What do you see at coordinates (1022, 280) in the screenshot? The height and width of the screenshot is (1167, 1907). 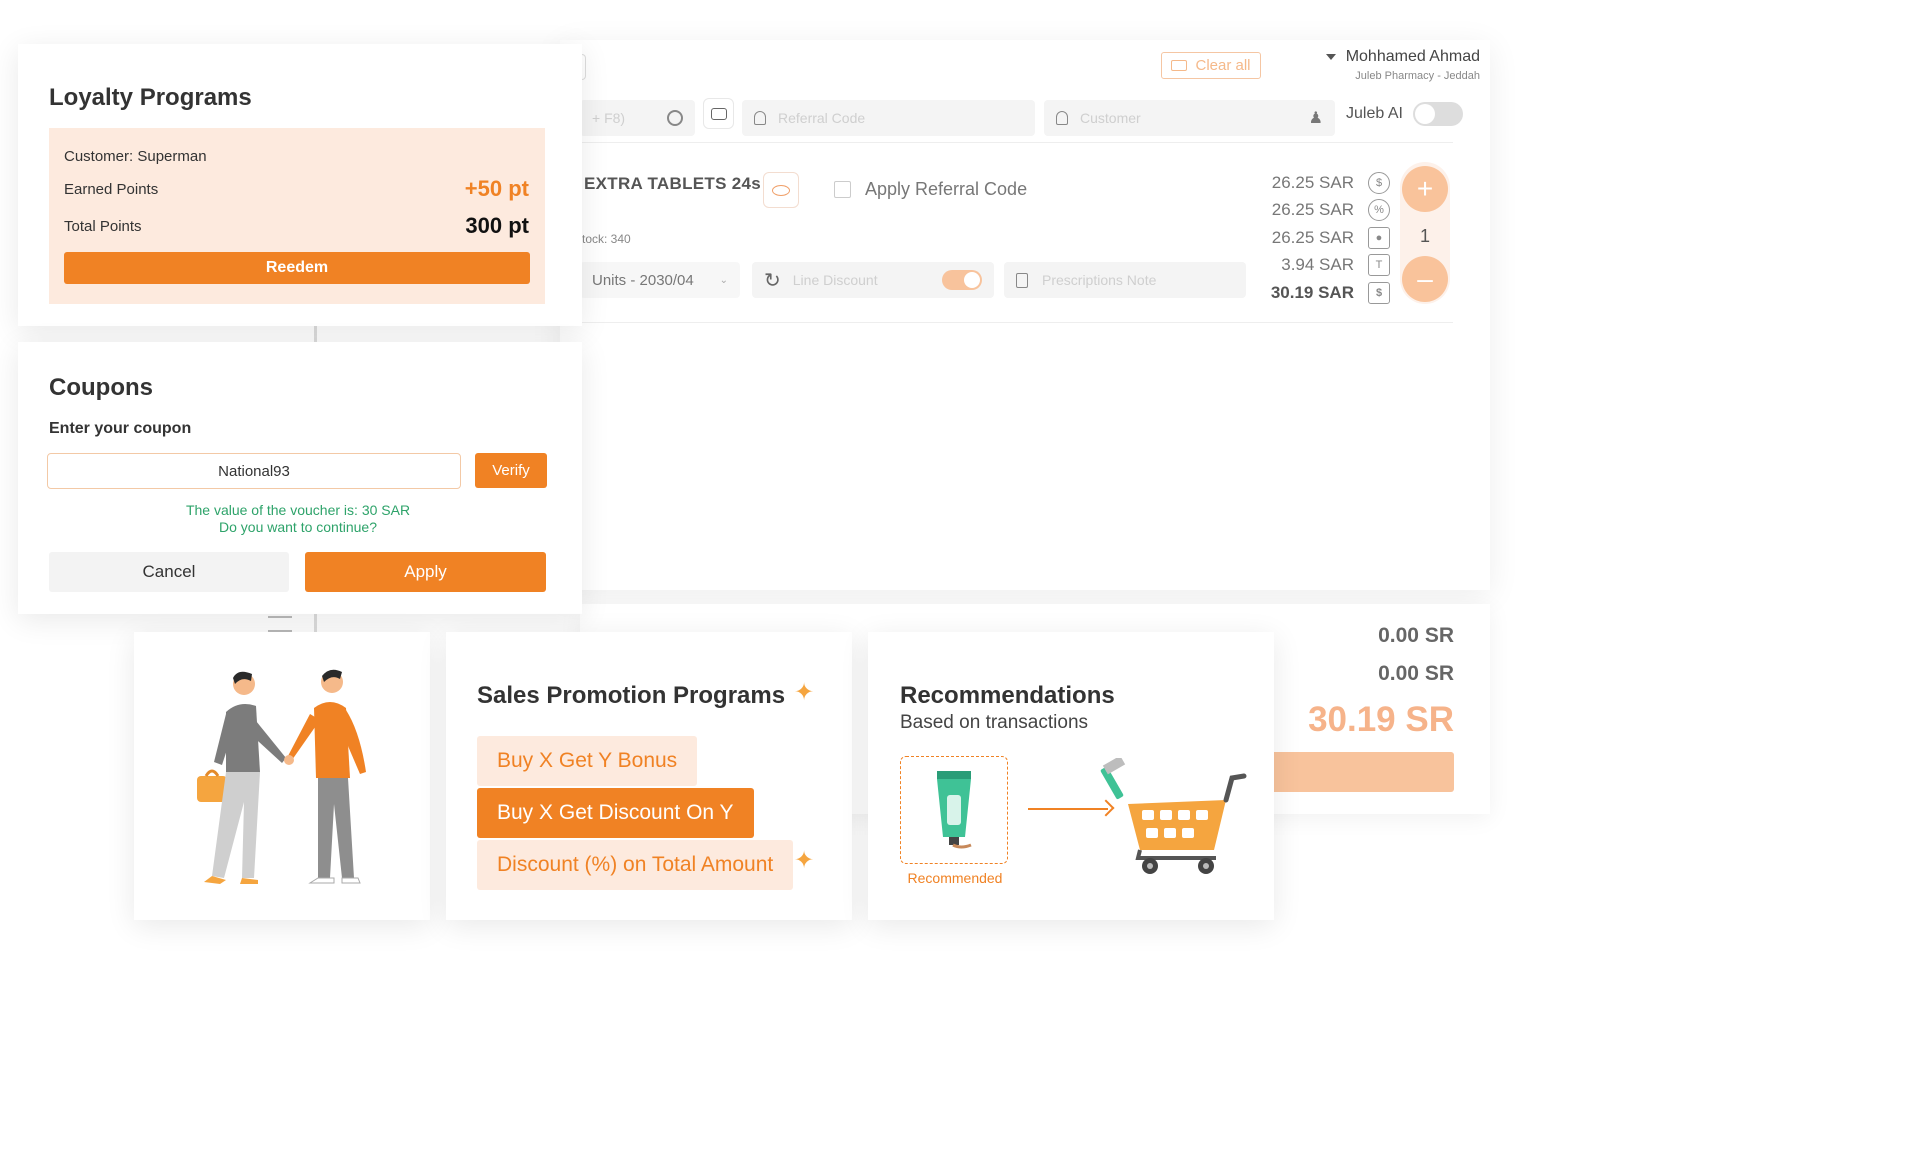 I see `document-icon` at bounding box center [1022, 280].